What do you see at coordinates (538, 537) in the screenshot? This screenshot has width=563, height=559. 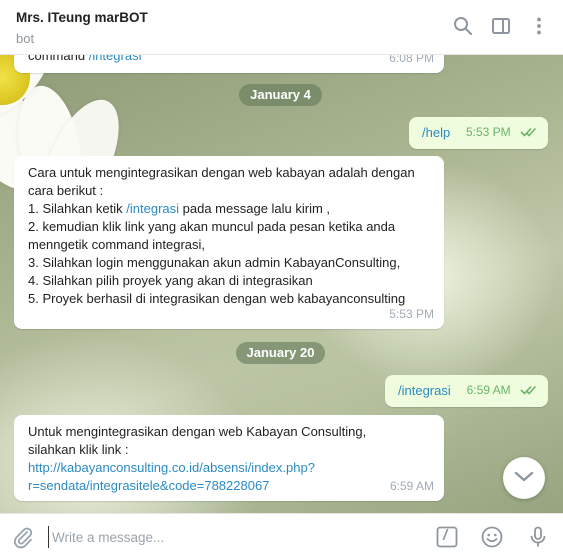 I see `microphone-icon` at bounding box center [538, 537].